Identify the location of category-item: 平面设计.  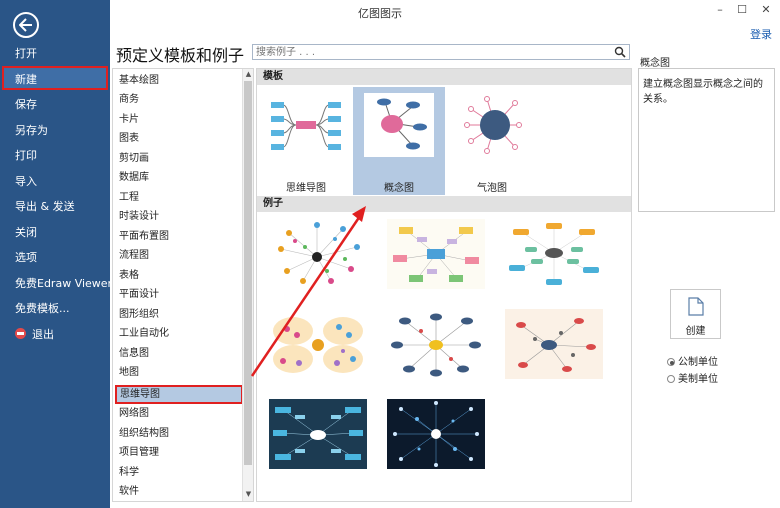
(177, 294).